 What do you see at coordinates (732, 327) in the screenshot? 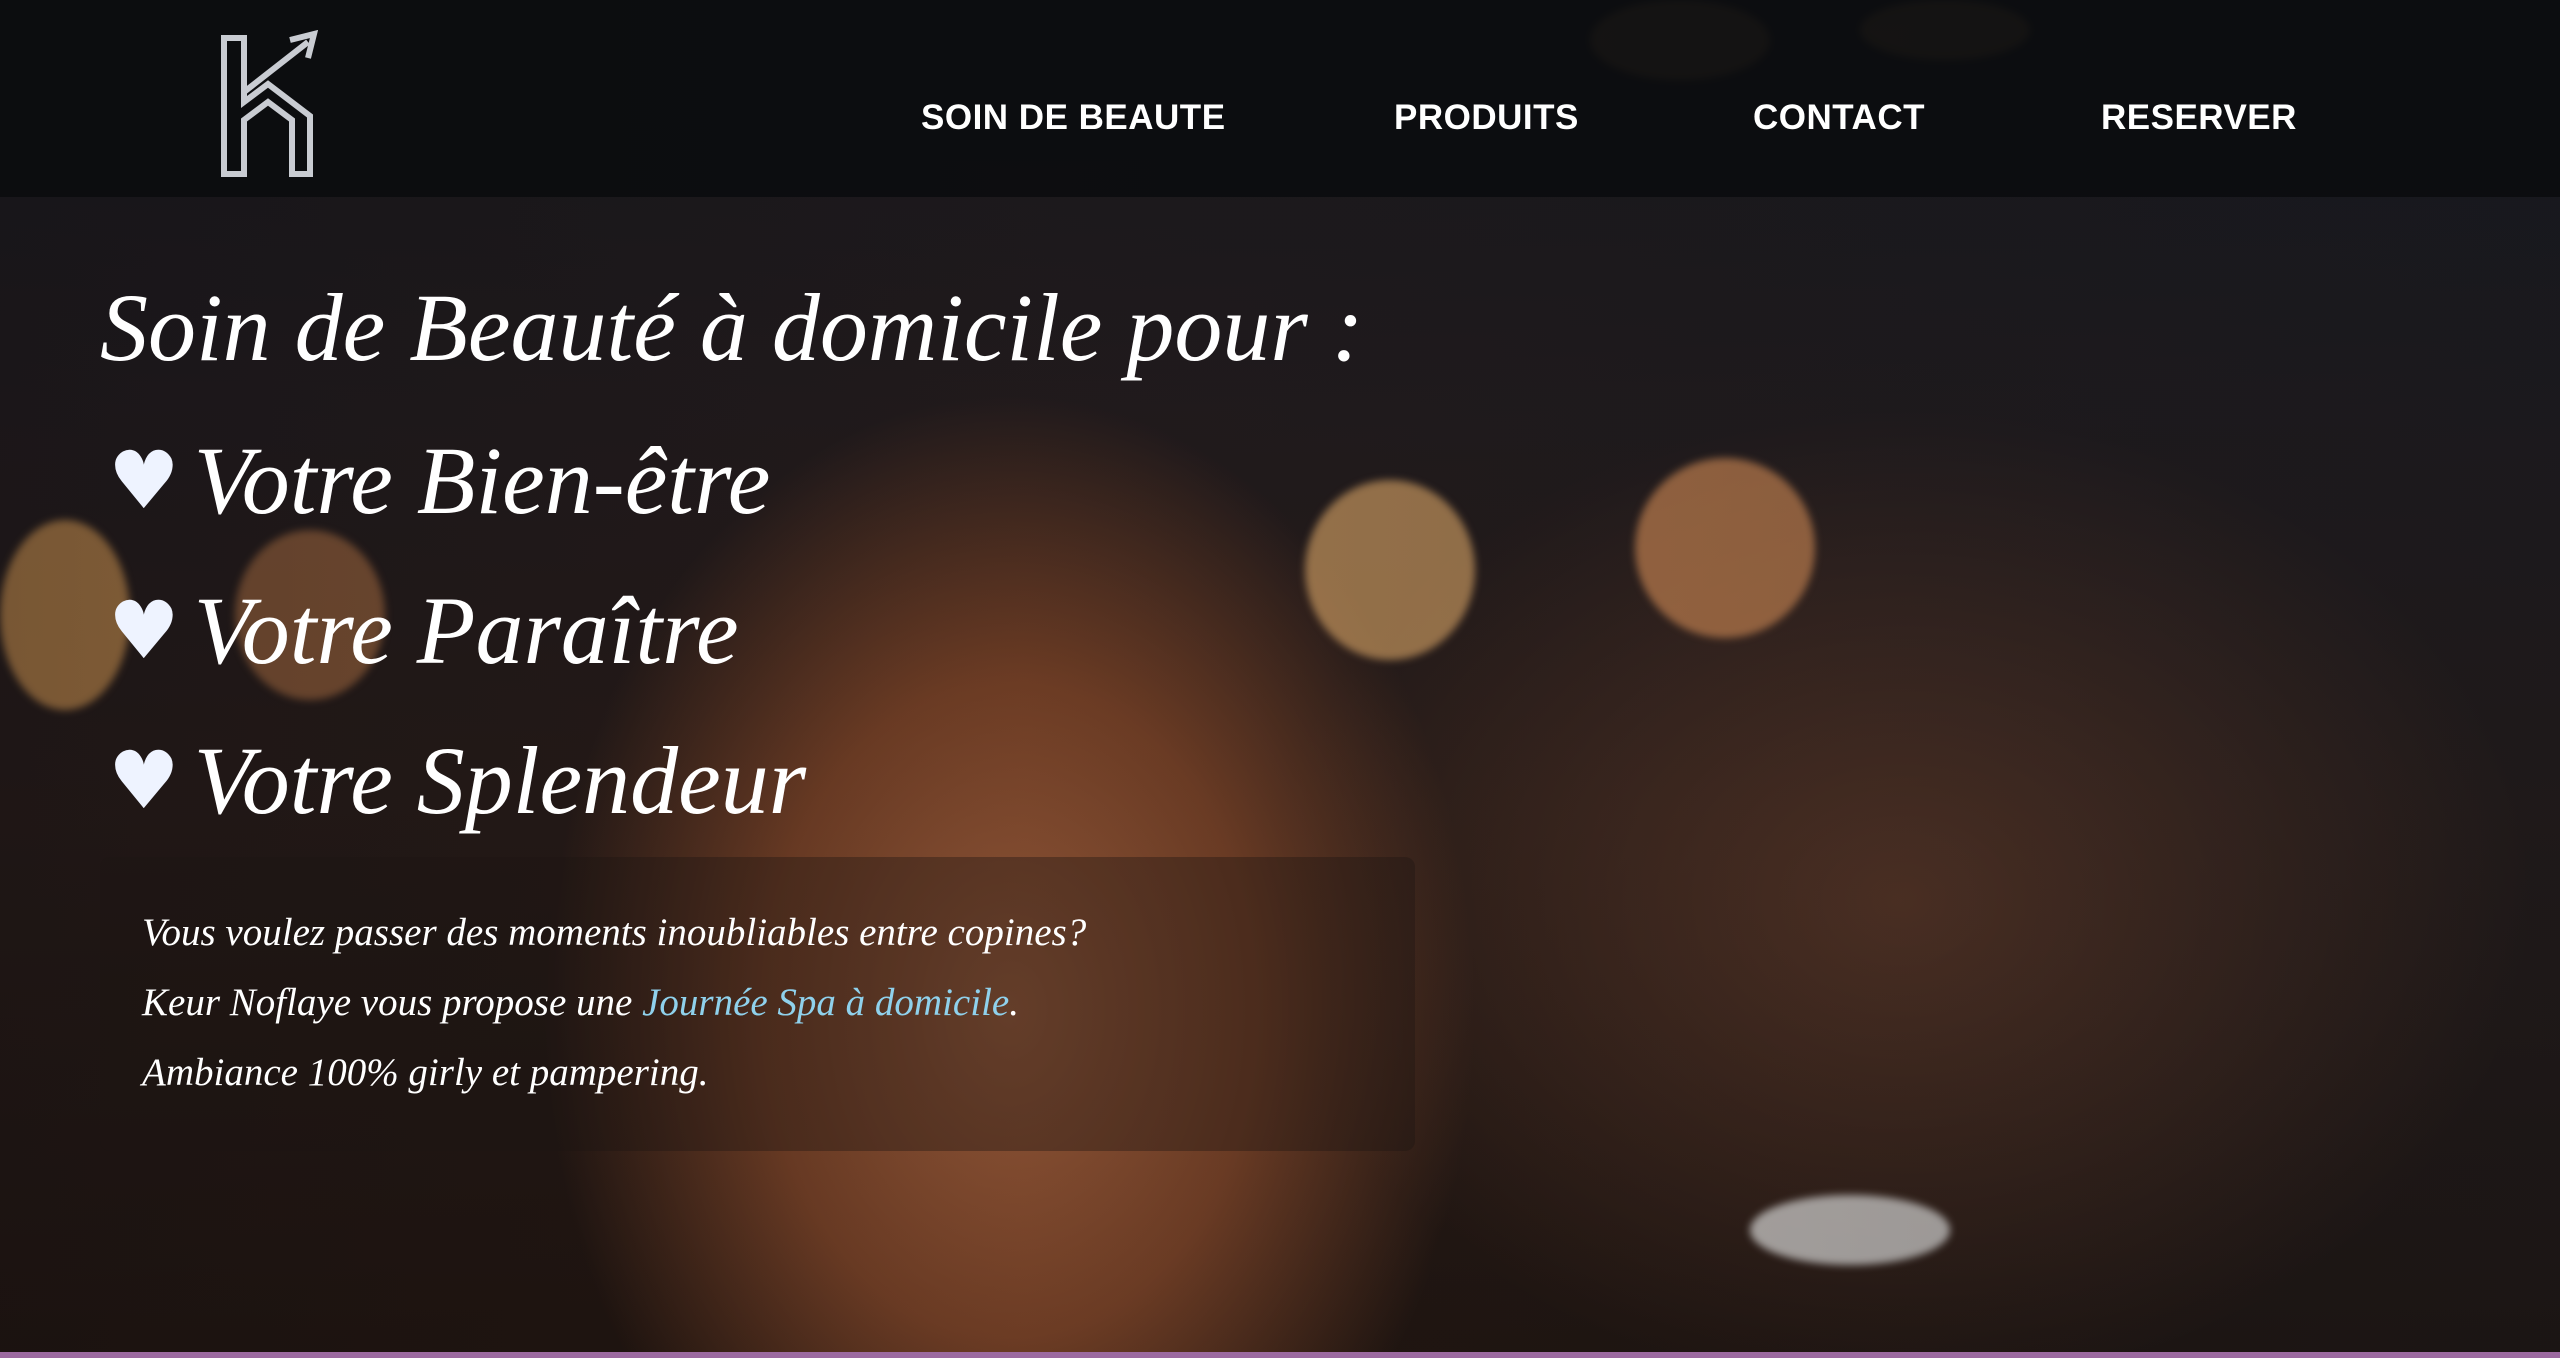
I see `hero-title: Soin de Beauté à domicile pour :` at bounding box center [732, 327].